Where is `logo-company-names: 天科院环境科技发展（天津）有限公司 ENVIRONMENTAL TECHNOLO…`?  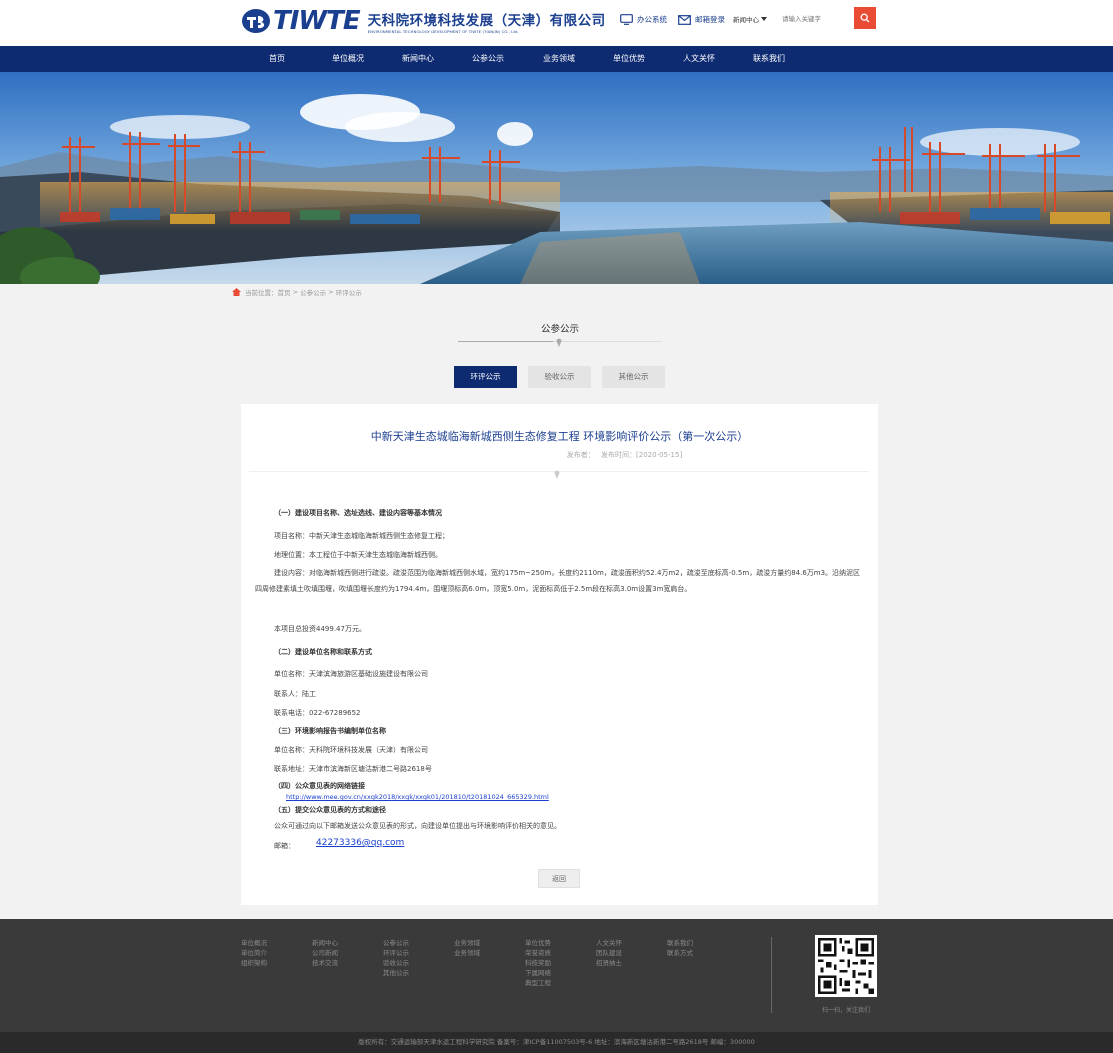
logo-company-names: 天科院环境科技发展（天津）有限公司 ENVIRONMENTAL TECHNOLO… is located at coordinates (487, 21).